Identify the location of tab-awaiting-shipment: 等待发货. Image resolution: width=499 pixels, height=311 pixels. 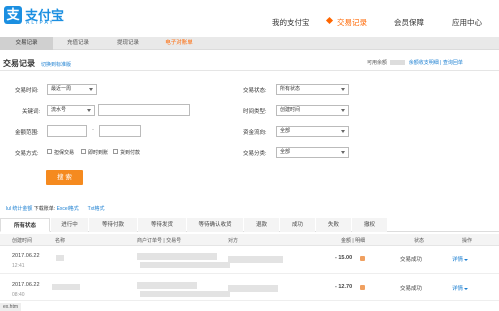
(162, 225).